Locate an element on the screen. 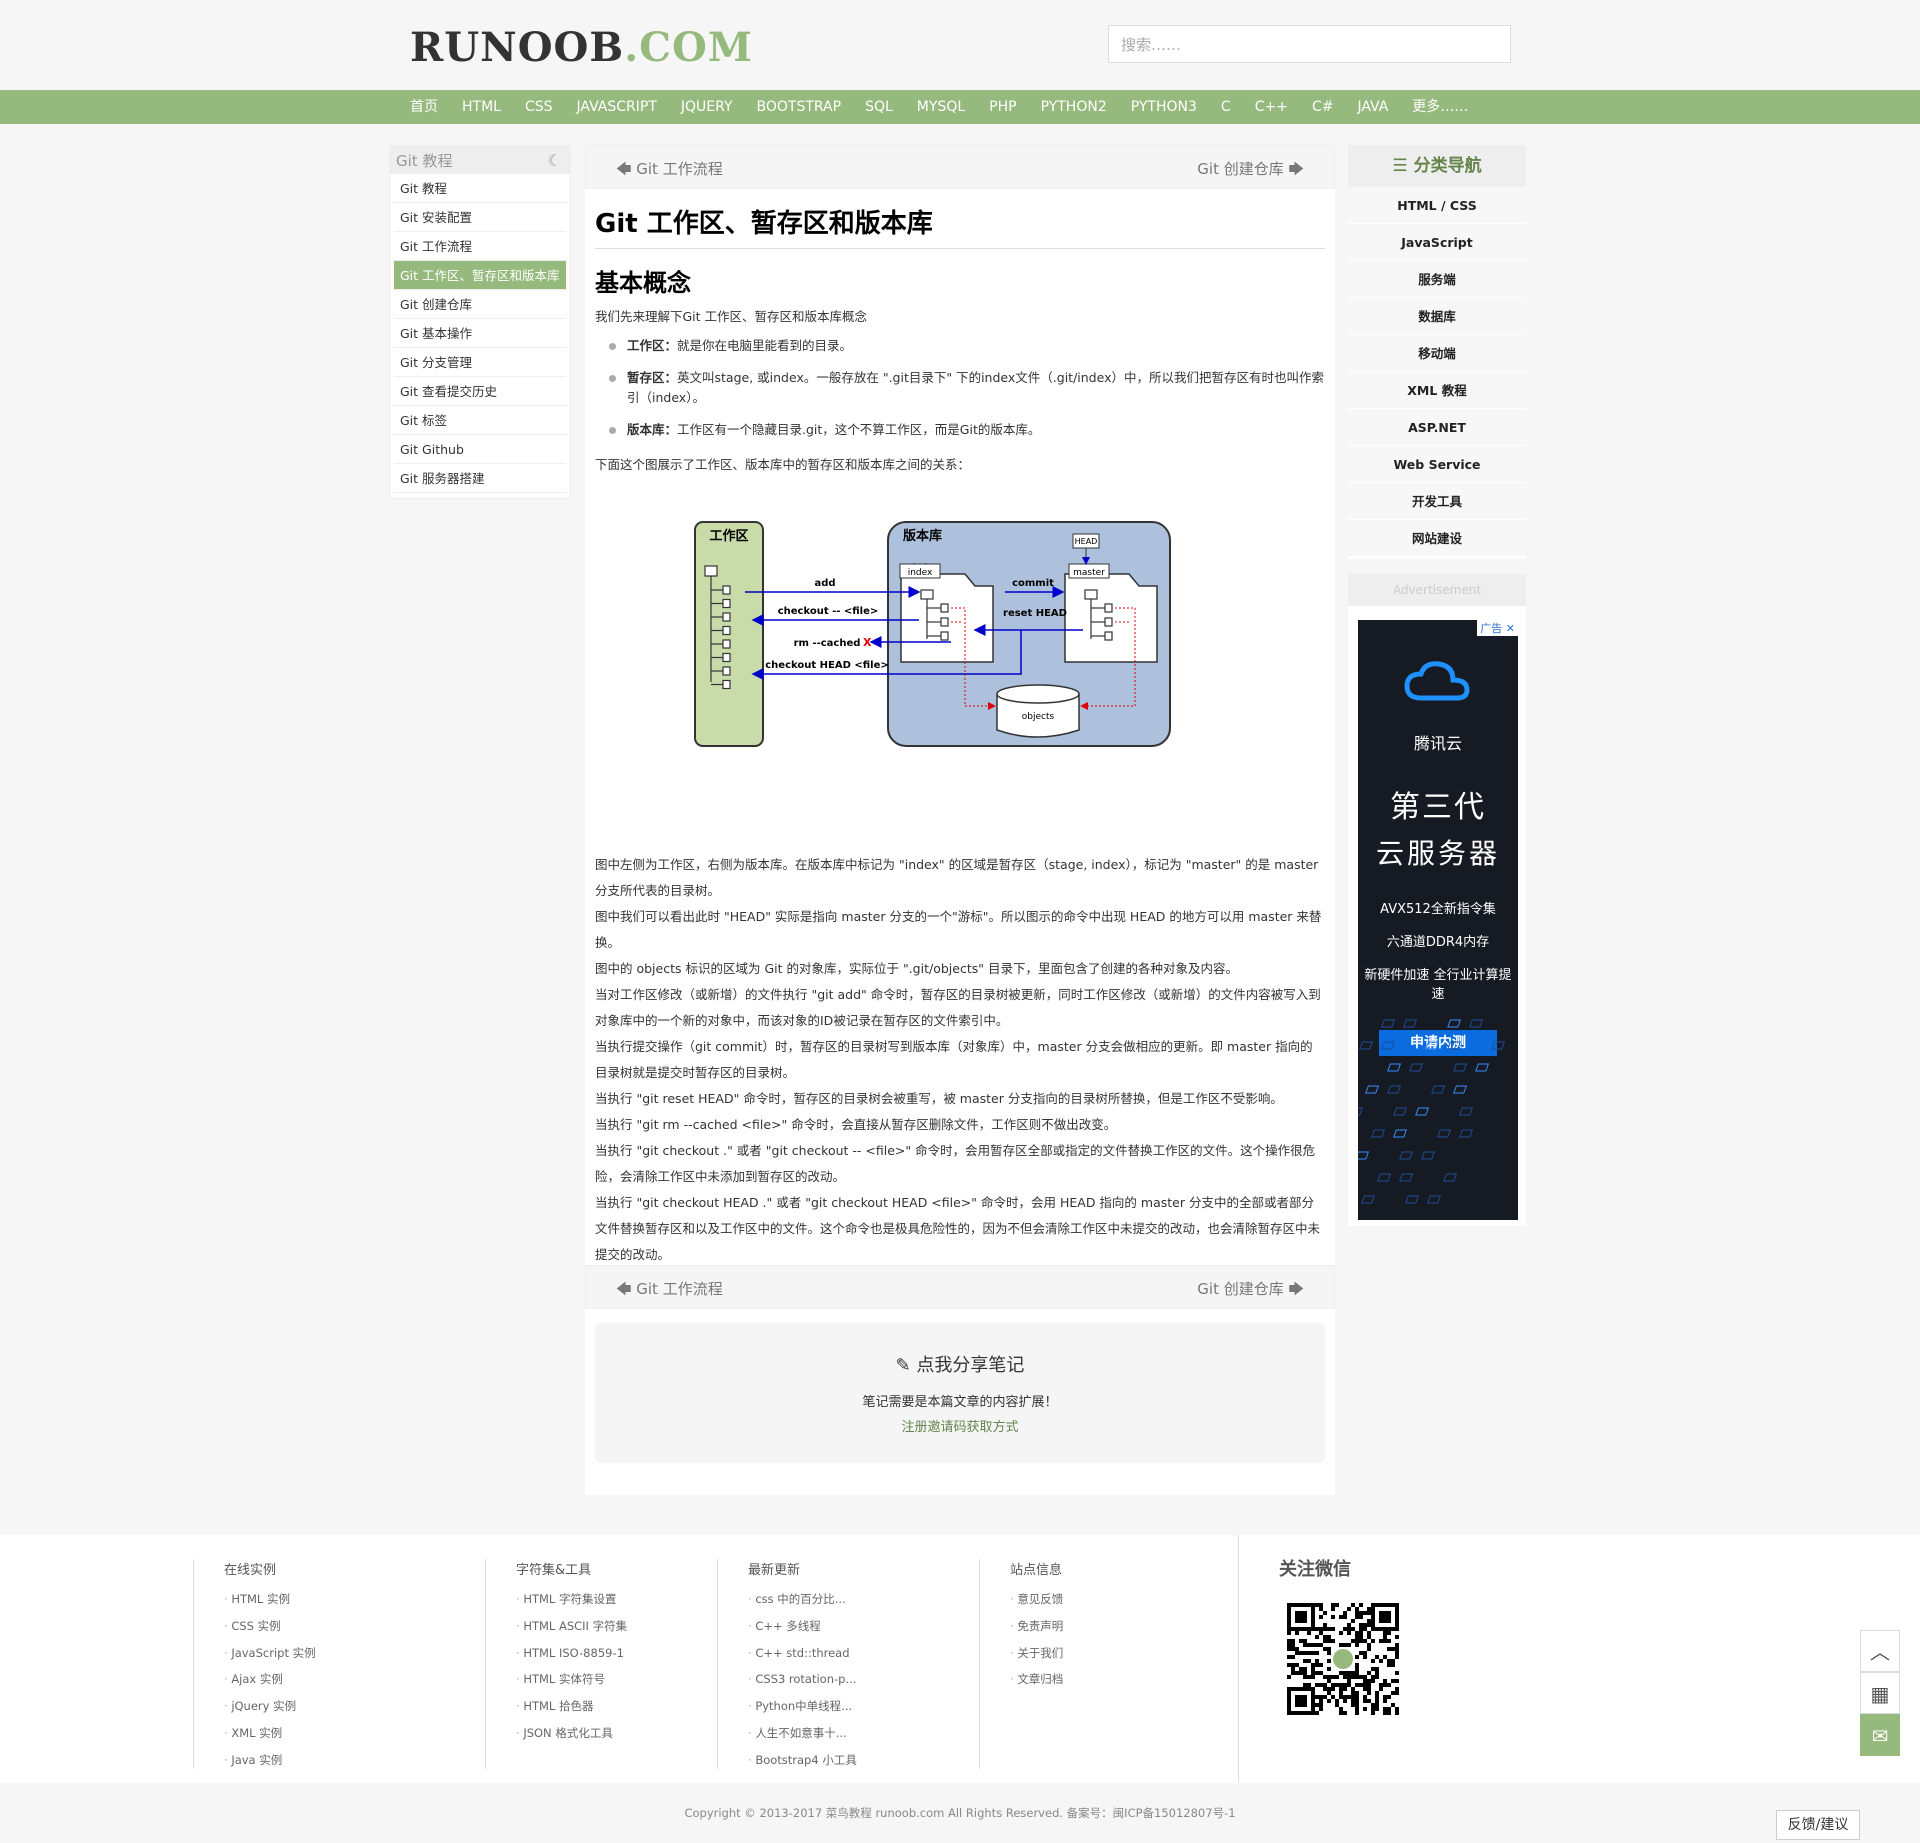 Image resolution: width=1920 pixels, height=1843 pixels. sidebar-item: Git 查看提交历史 is located at coordinates (480, 391).